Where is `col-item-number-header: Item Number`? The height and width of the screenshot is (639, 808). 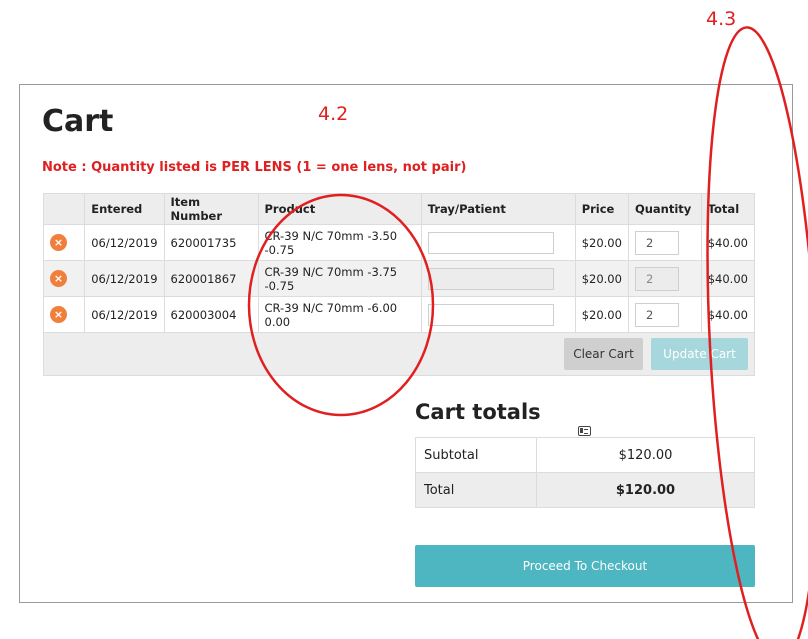 col-item-number-header: Item Number is located at coordinates (211, 209).